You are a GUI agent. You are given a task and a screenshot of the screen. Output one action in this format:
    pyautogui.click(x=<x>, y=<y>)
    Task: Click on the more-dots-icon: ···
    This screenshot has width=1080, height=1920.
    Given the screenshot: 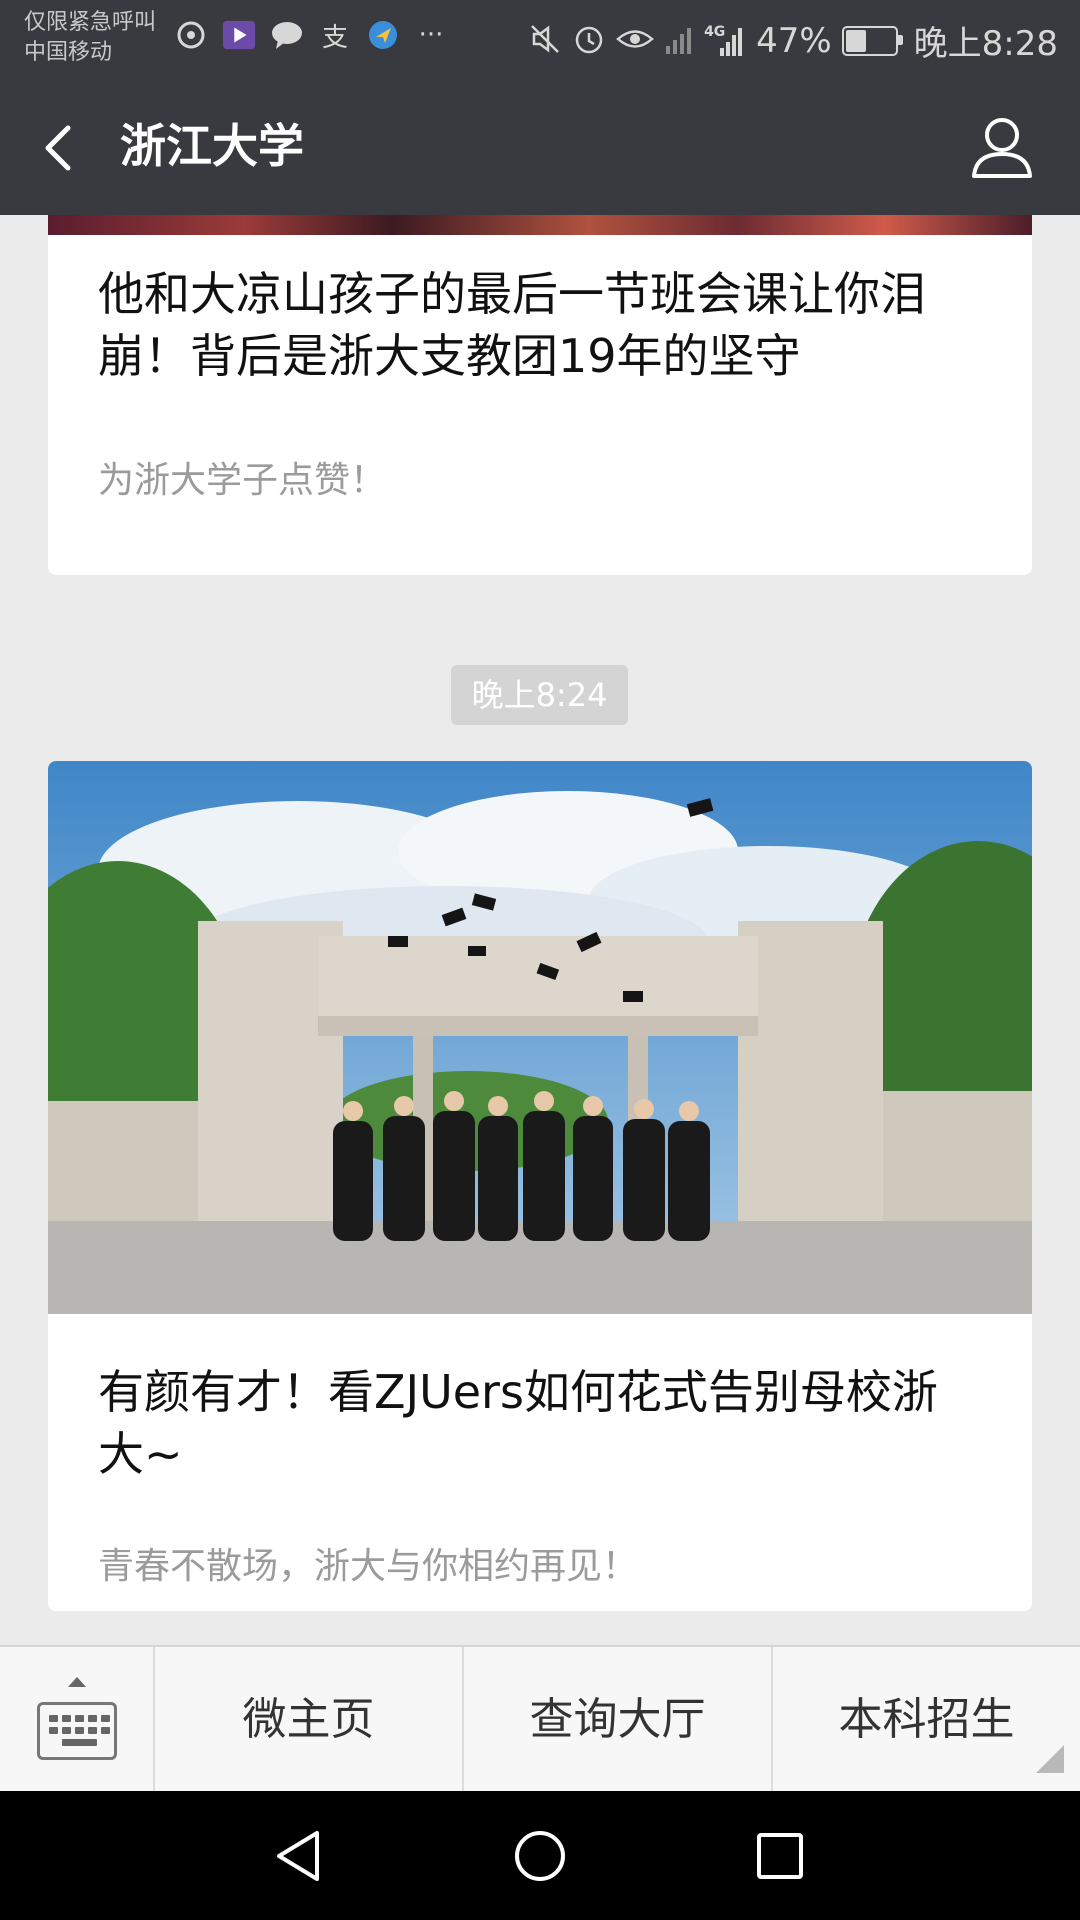 What is the action you would take?
    pyautogui.click(x=431, y=35)
    